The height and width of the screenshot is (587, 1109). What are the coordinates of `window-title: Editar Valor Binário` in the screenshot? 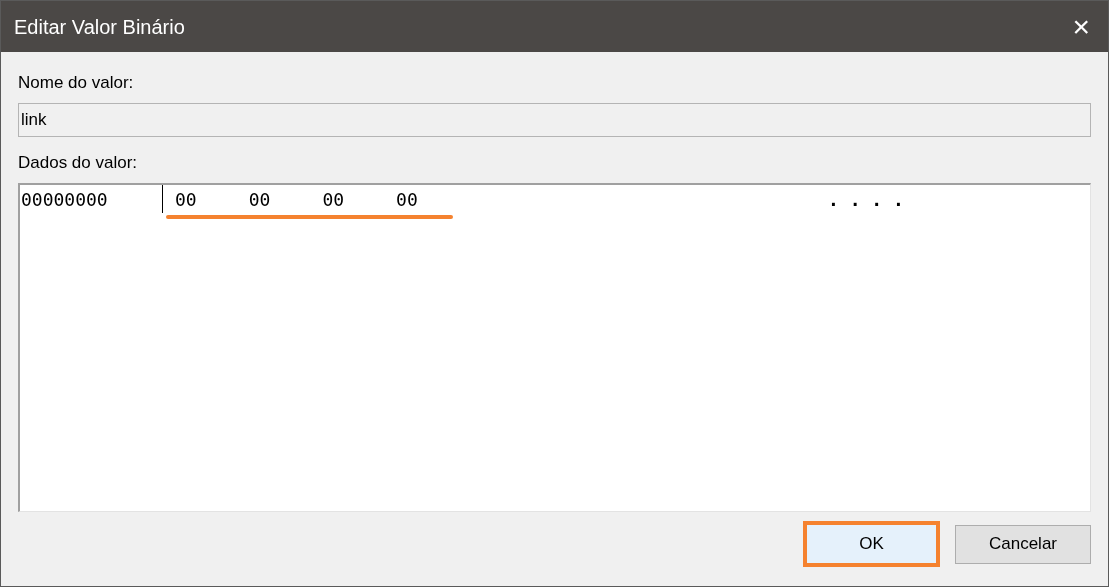 It's located at (99, 27).